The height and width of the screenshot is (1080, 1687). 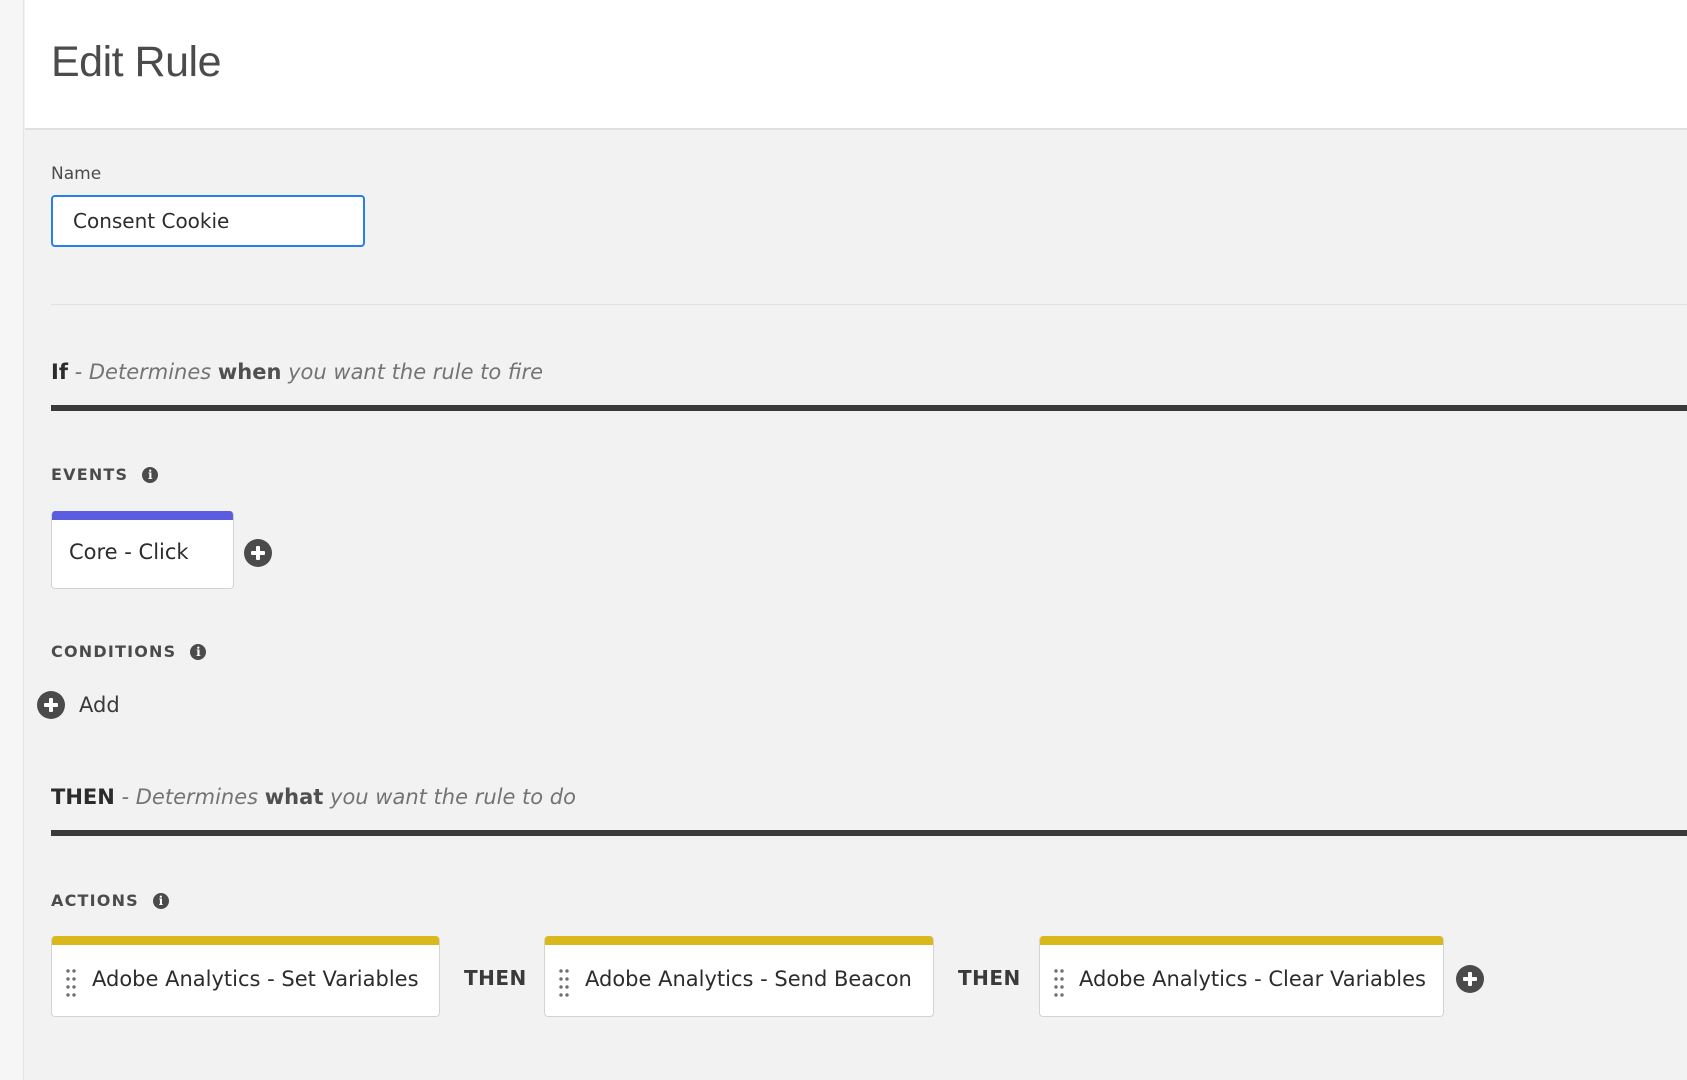 I want to click on if-section-rule, so click(x=869, y=408).